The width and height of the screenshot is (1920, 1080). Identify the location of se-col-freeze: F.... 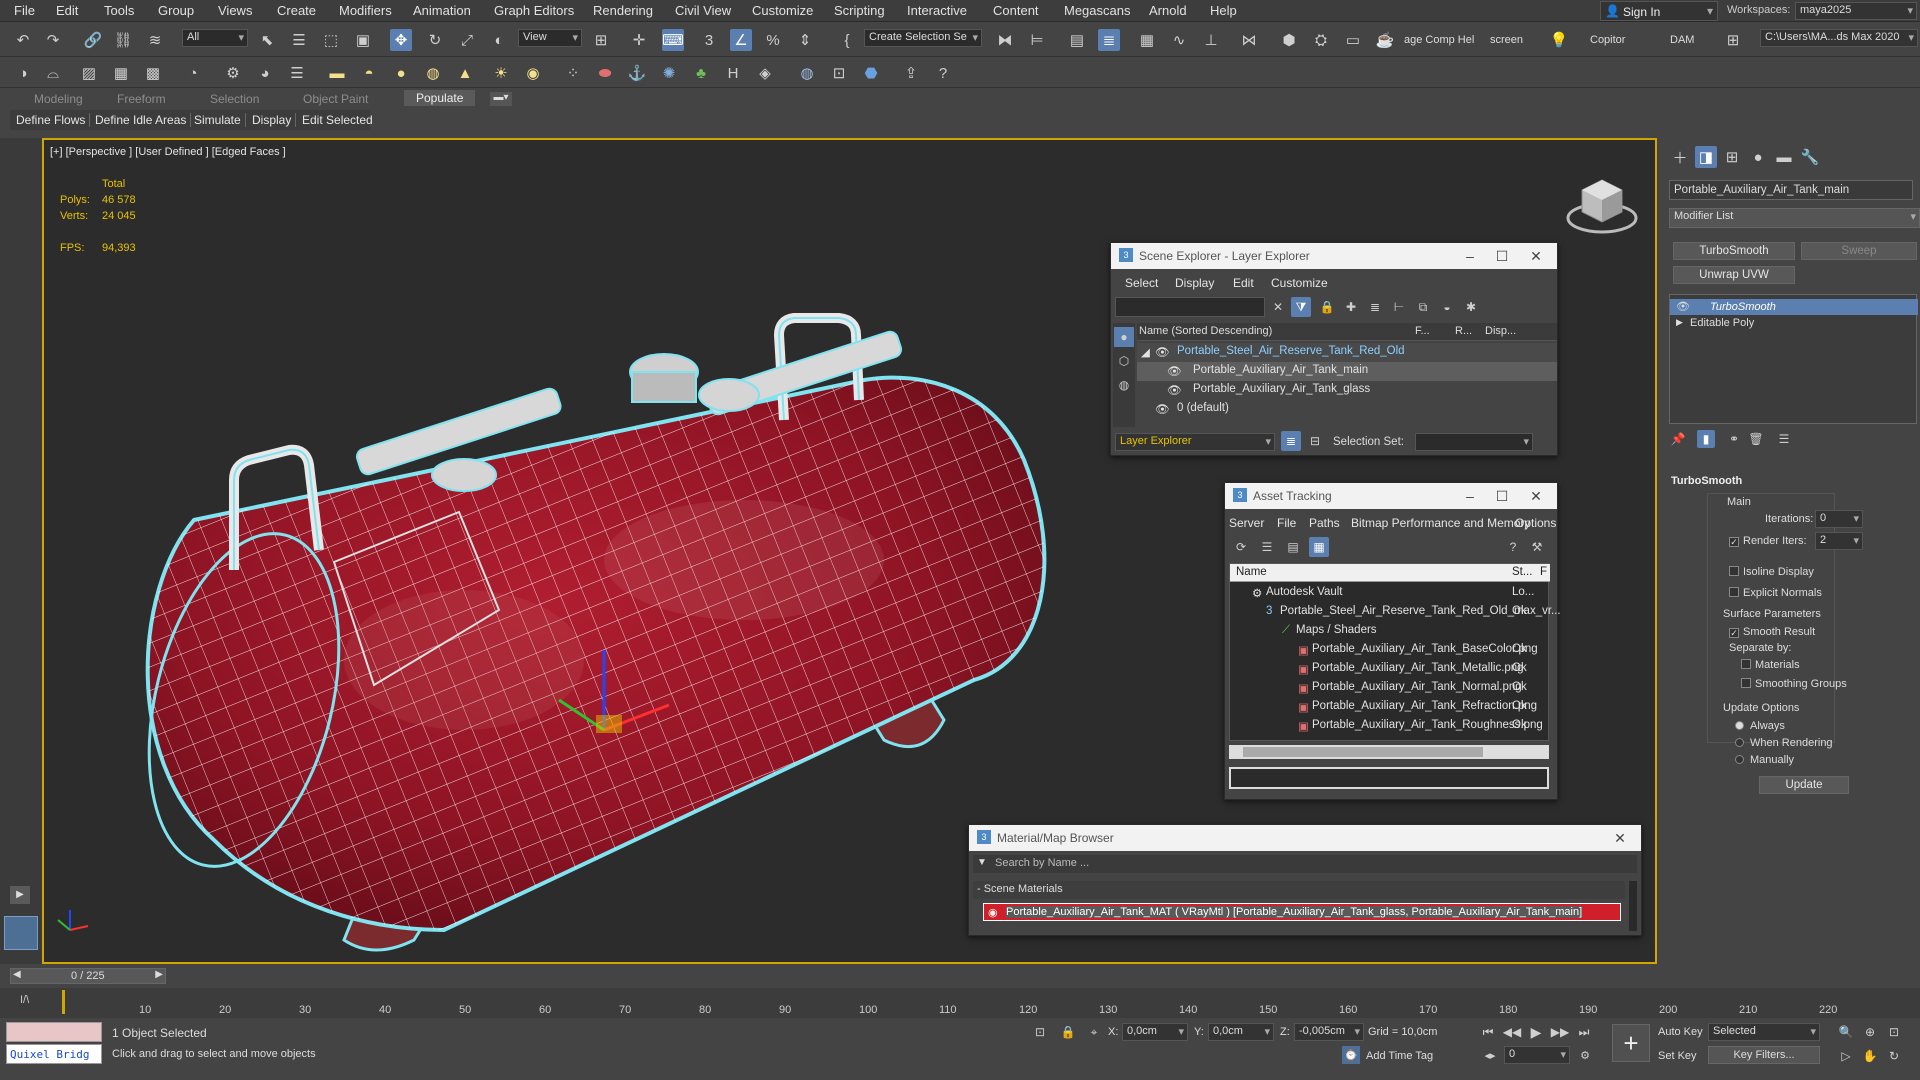
(1422, 331).